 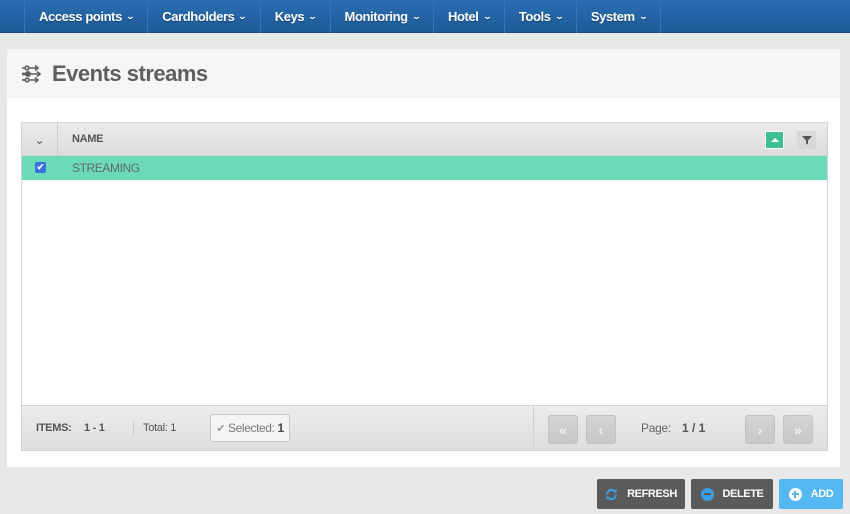 What do you see at coordinates (106, 168) in the screenshot?
I see `row-name-cell: STREAMING` at bounding box center [106, 168].